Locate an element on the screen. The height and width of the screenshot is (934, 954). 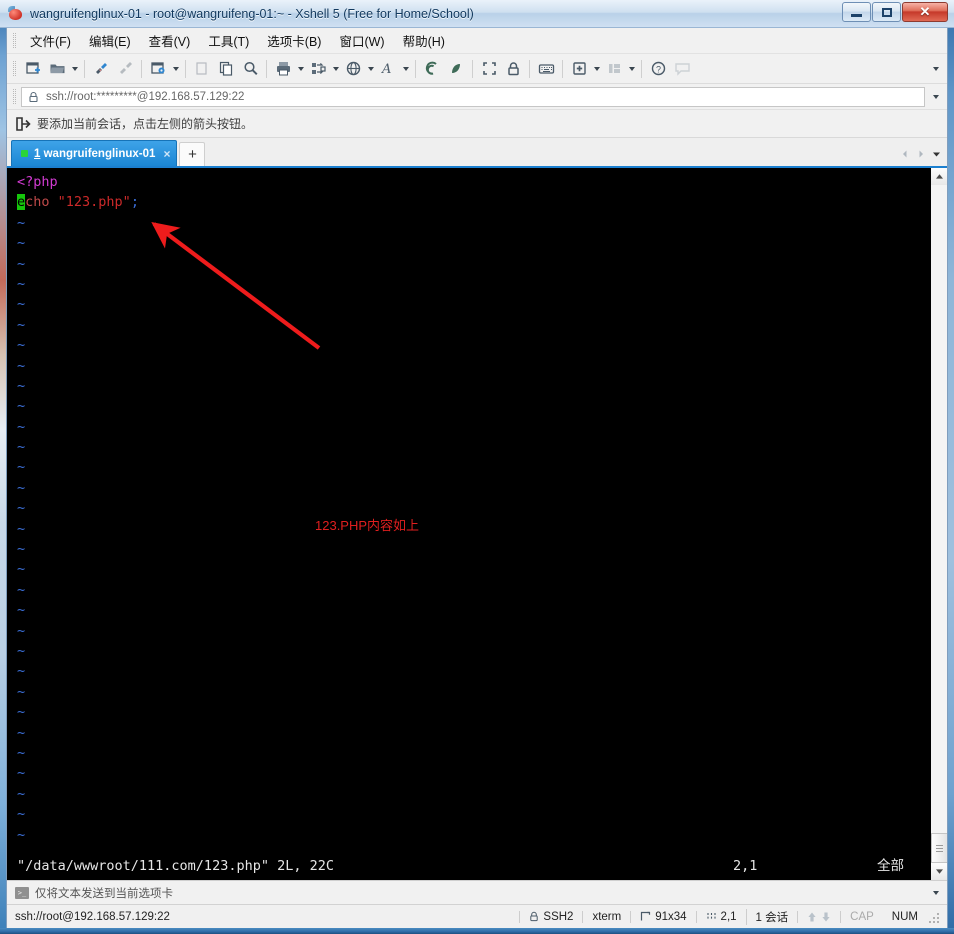
address-input: ssh://root:*********@192.168.57.129:22 is located at coordinates (473, 96).